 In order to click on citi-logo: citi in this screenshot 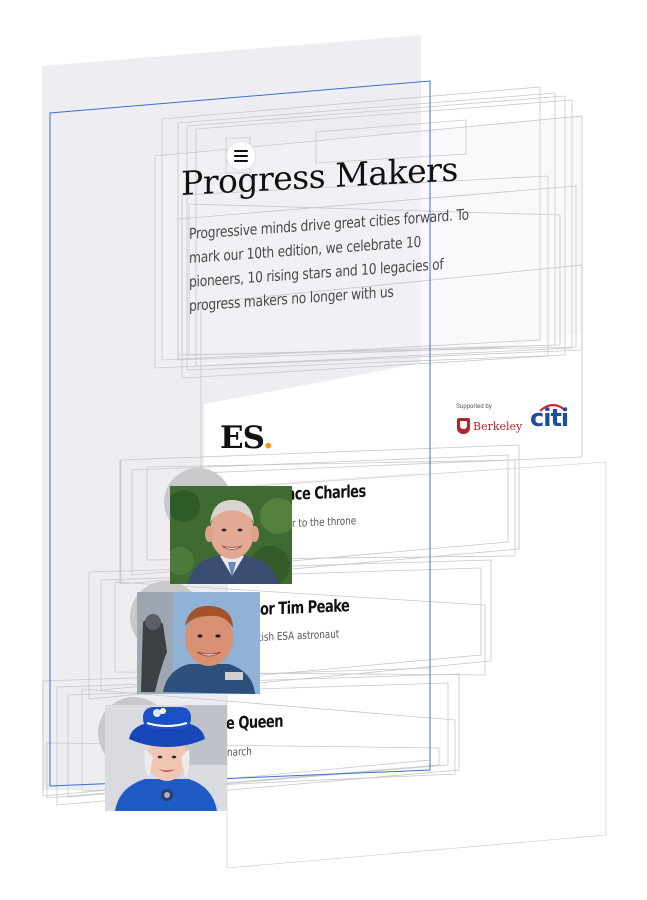, I will do `click(549, 418)`.